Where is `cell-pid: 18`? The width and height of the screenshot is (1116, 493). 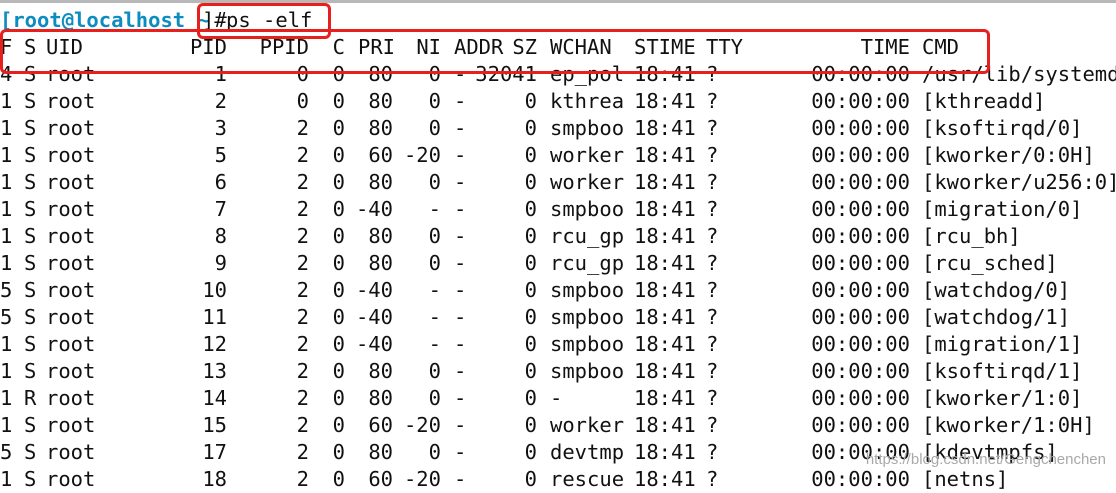
cell-pid: 18 is located at coordinates (214, 479).